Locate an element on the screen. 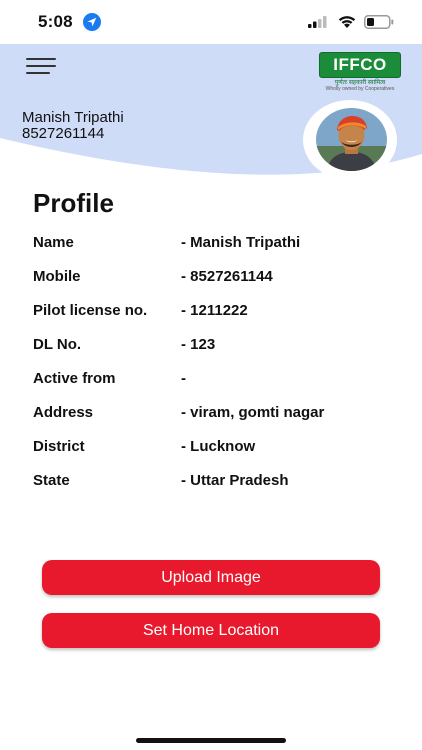 The height and width of the screenshot is (750, 422). row-value: - Lucknow is located at coordinates (218, 446).